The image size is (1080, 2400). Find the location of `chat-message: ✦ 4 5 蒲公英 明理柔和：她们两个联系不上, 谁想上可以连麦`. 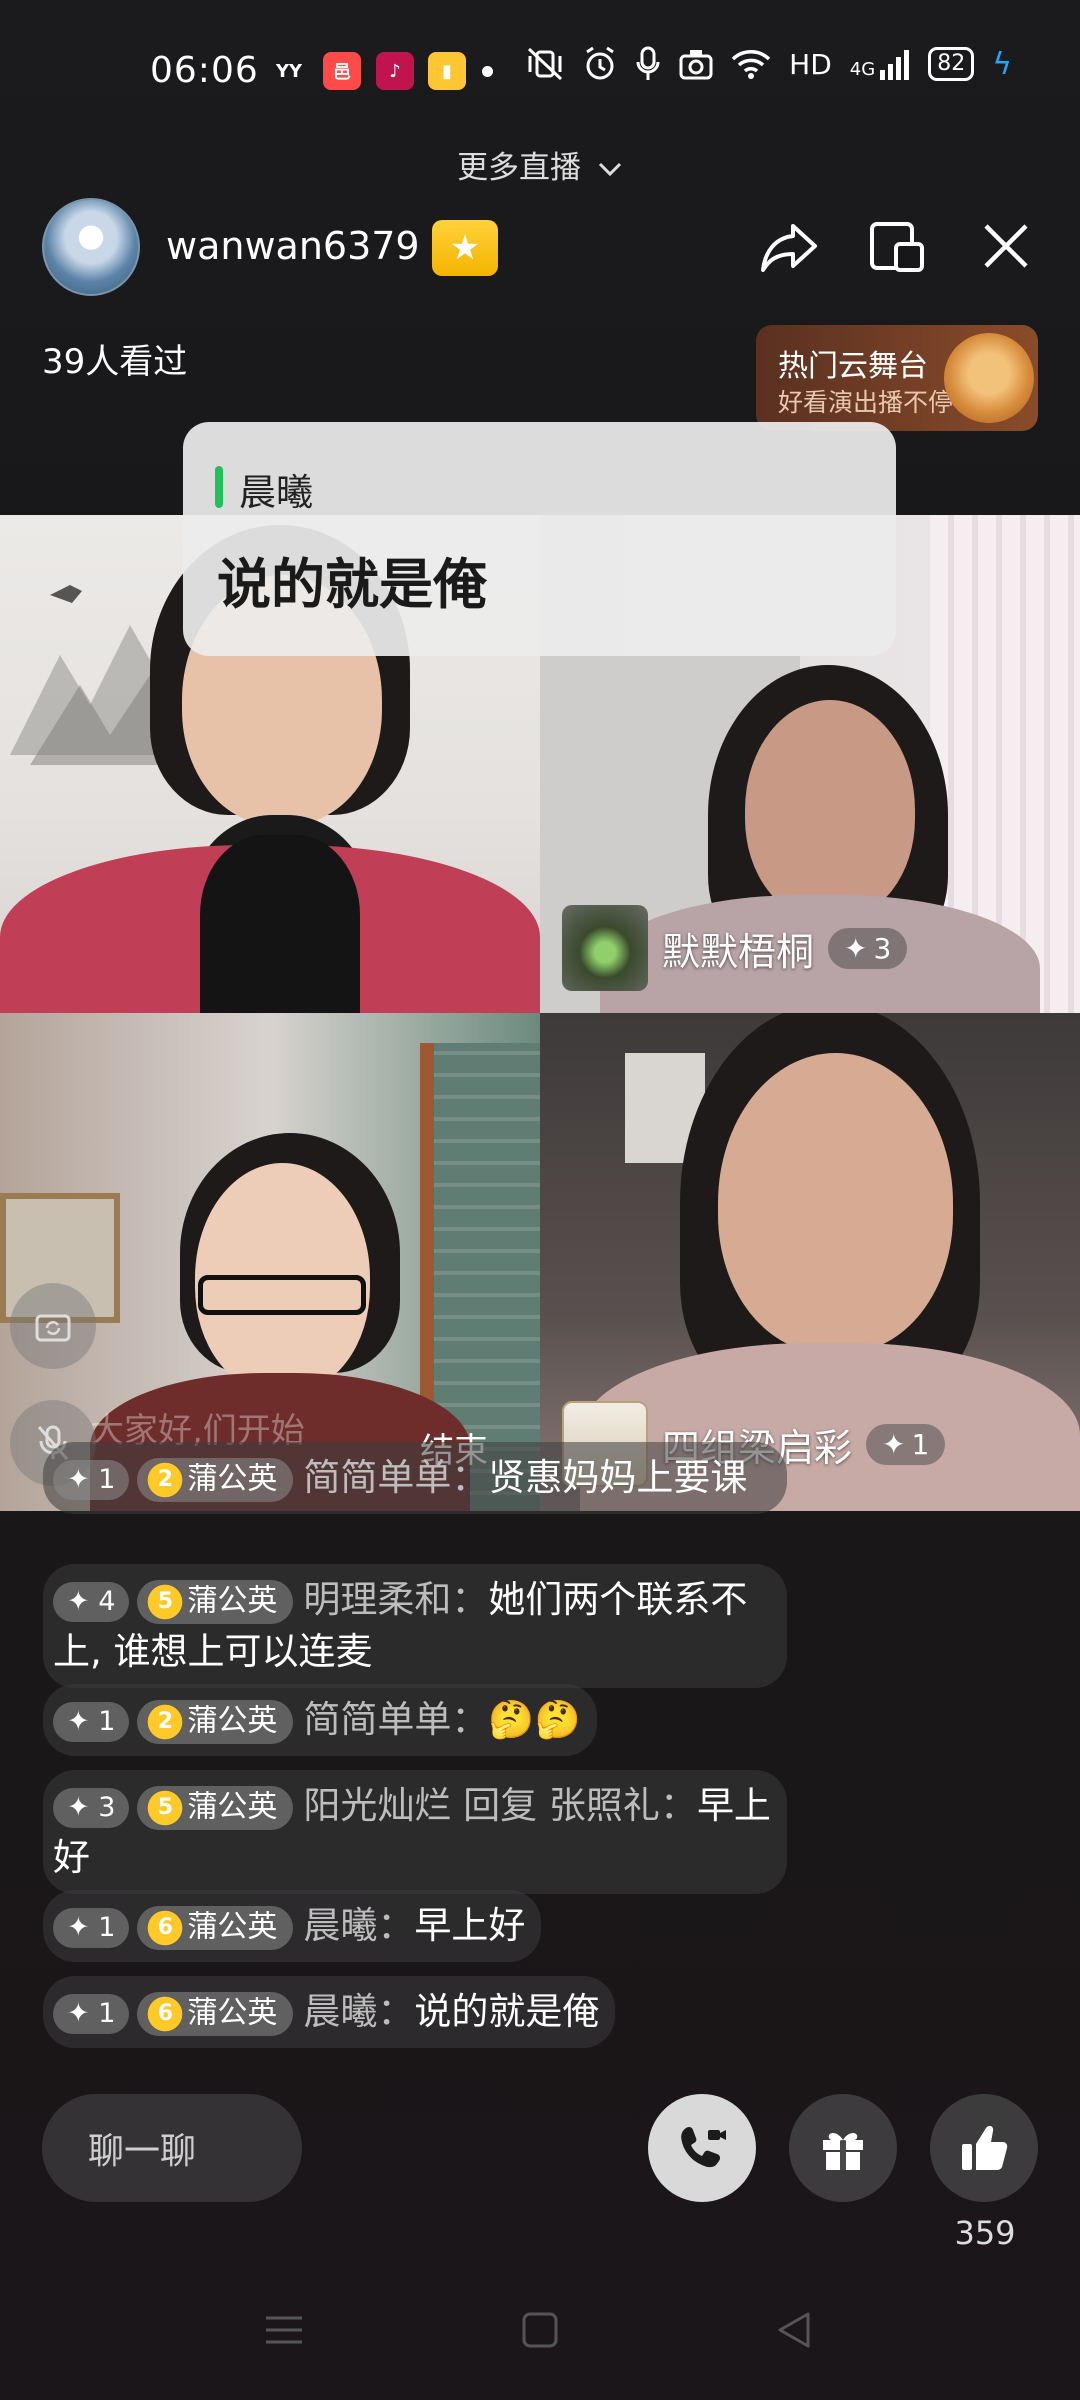

chat-message: ✦ 4 5 蒲公英 明理柔和：她们两个联系不上, 谁想上可以连麦 is located at coordinates (415, 1626).